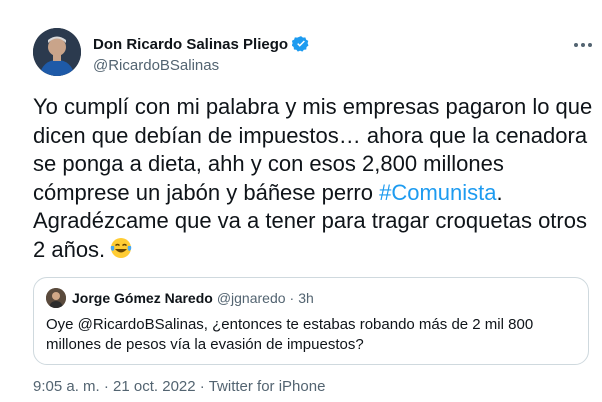  I want to click on author-name: Don Ricardo Salinas Pliego, so click(190, 44).